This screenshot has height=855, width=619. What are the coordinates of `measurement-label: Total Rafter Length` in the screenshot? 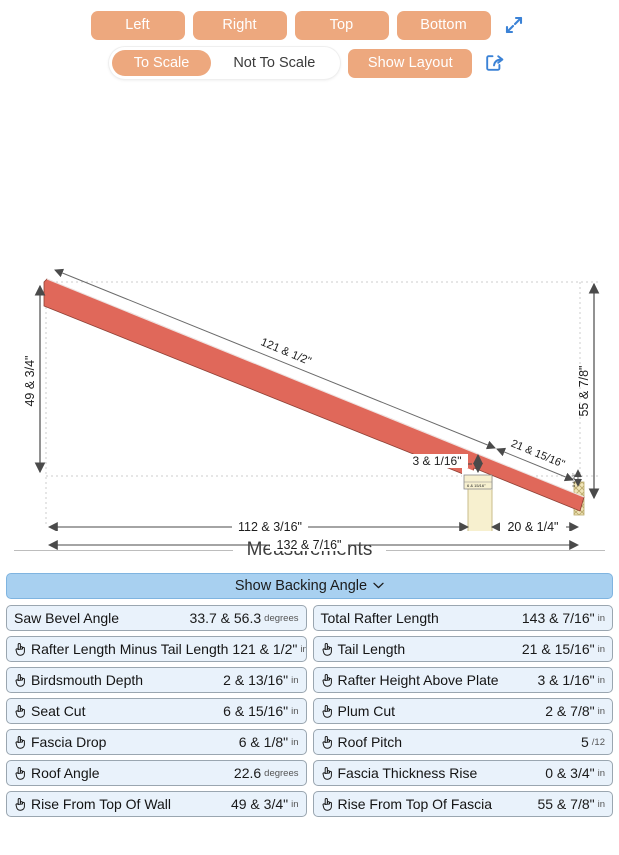 It's located at (379, 618).